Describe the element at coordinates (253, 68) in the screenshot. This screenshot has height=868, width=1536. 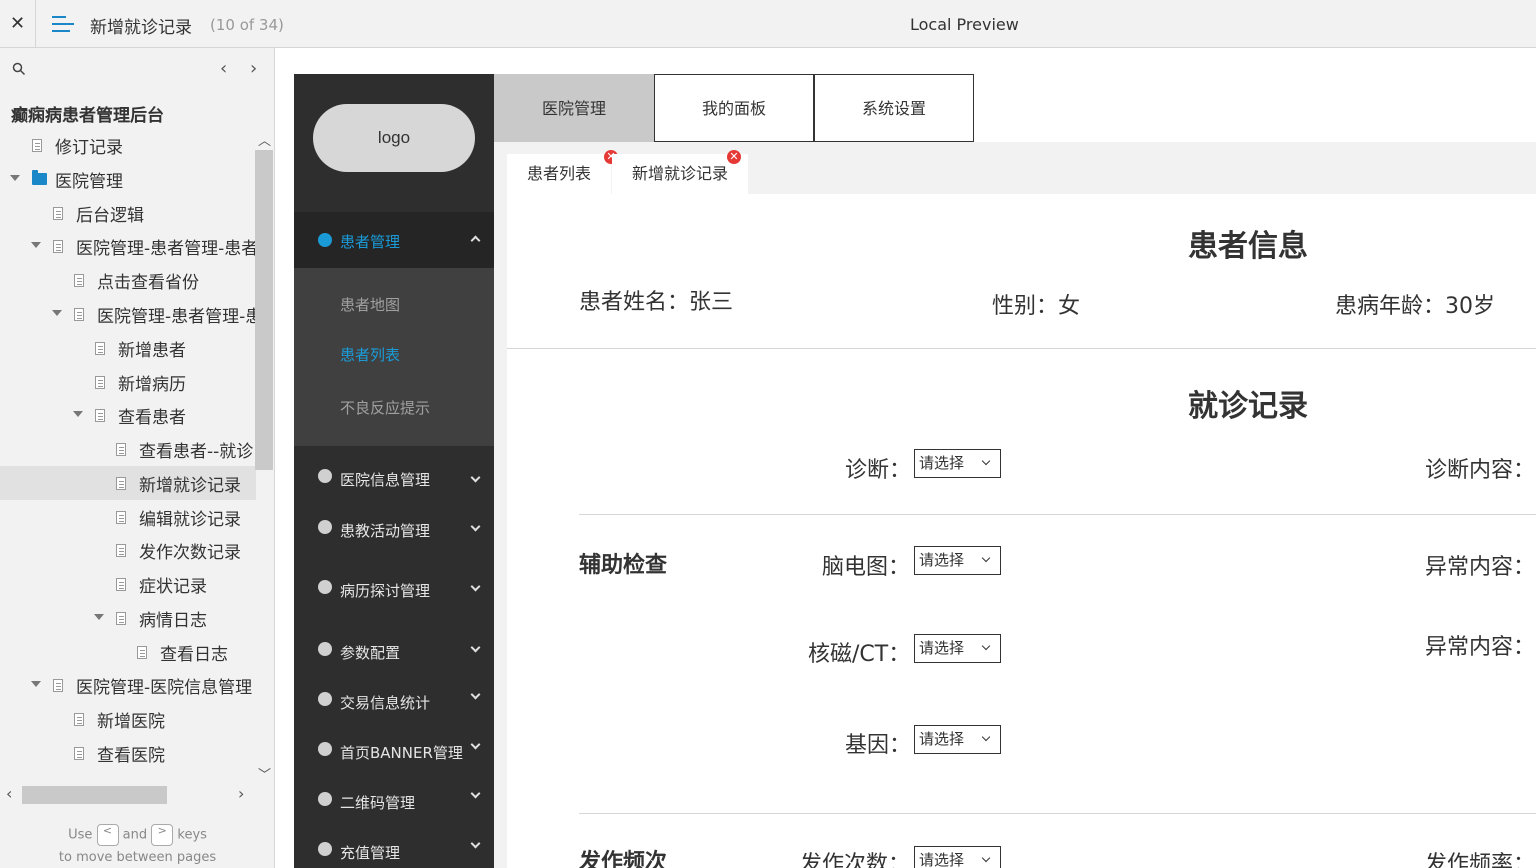
I see `next-page-icon: ›` at that location.